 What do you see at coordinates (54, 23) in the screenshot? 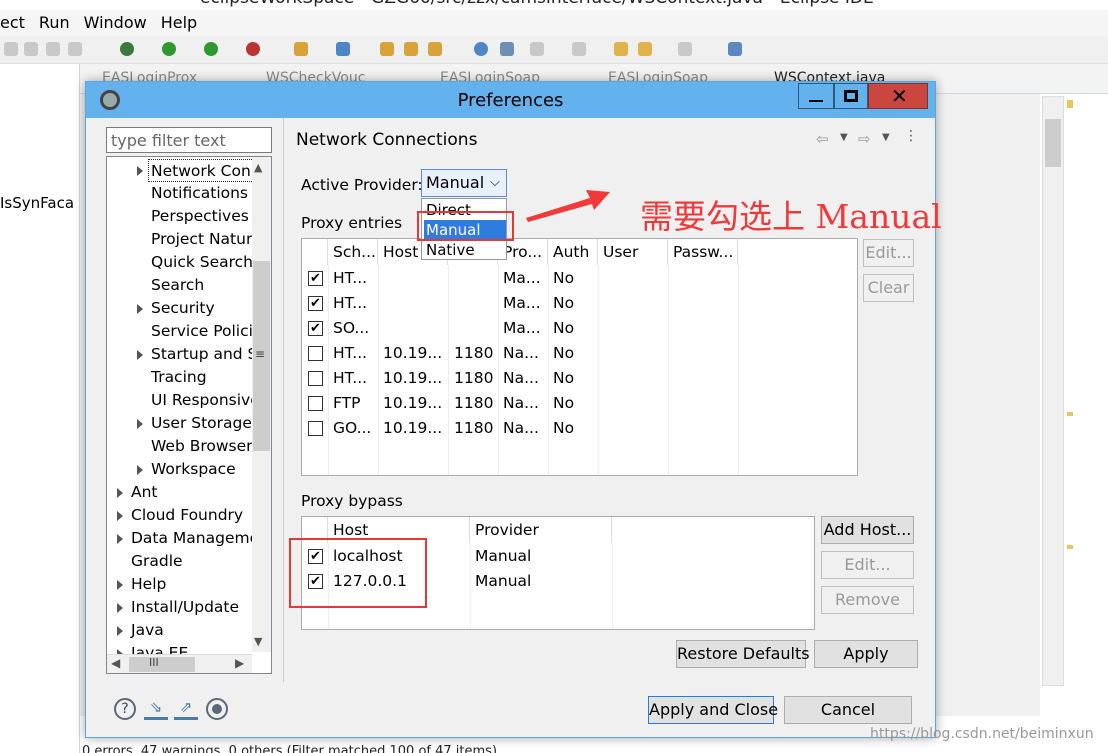
I see `menu-run: Run` at bounding box center [54, 23].